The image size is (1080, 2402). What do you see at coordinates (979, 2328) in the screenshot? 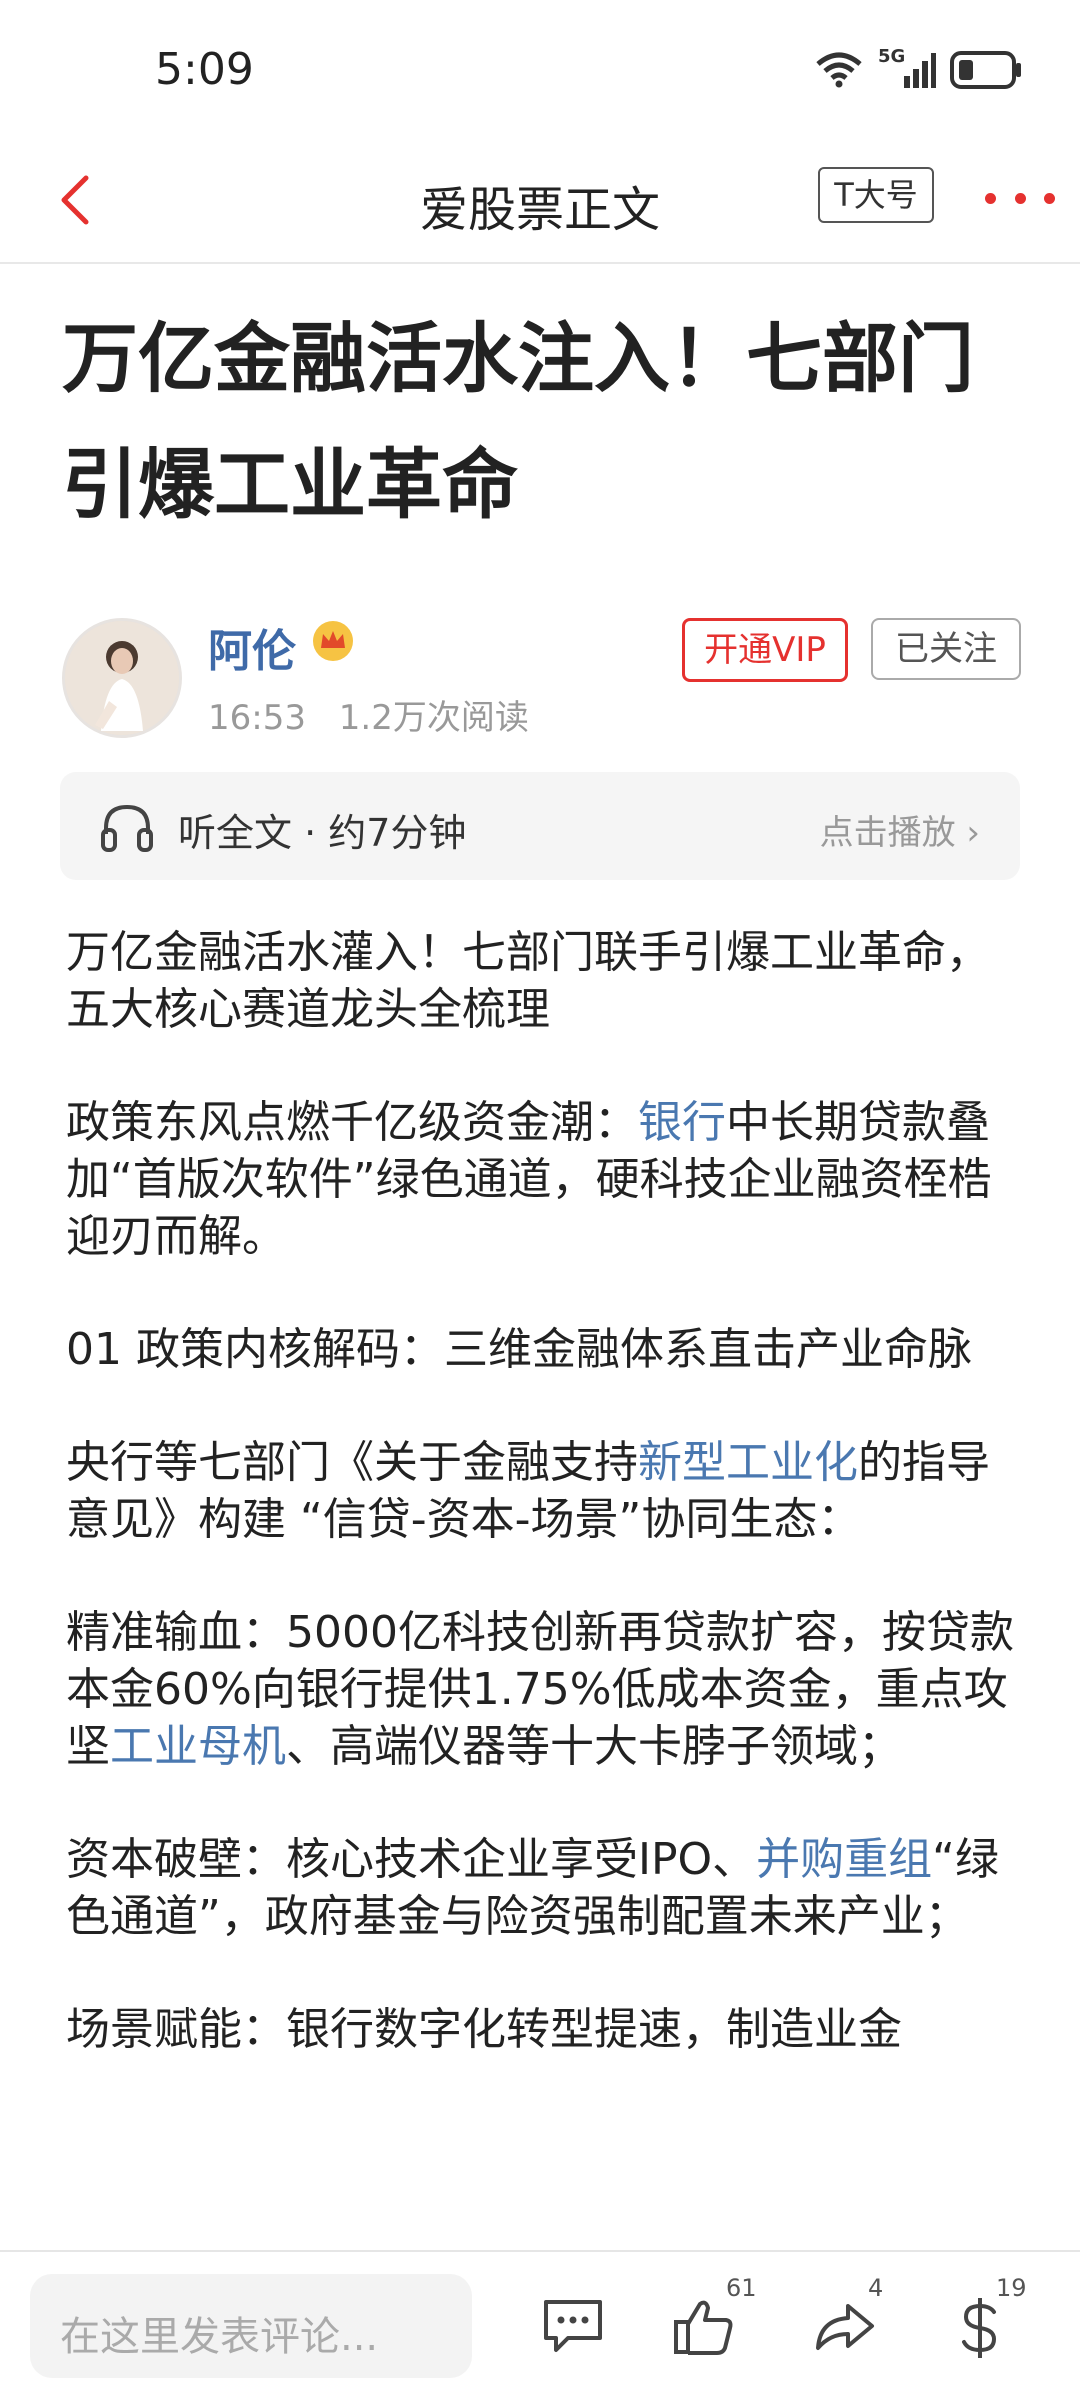
I see `dollar-icon` at bounding box center [979, 2328].